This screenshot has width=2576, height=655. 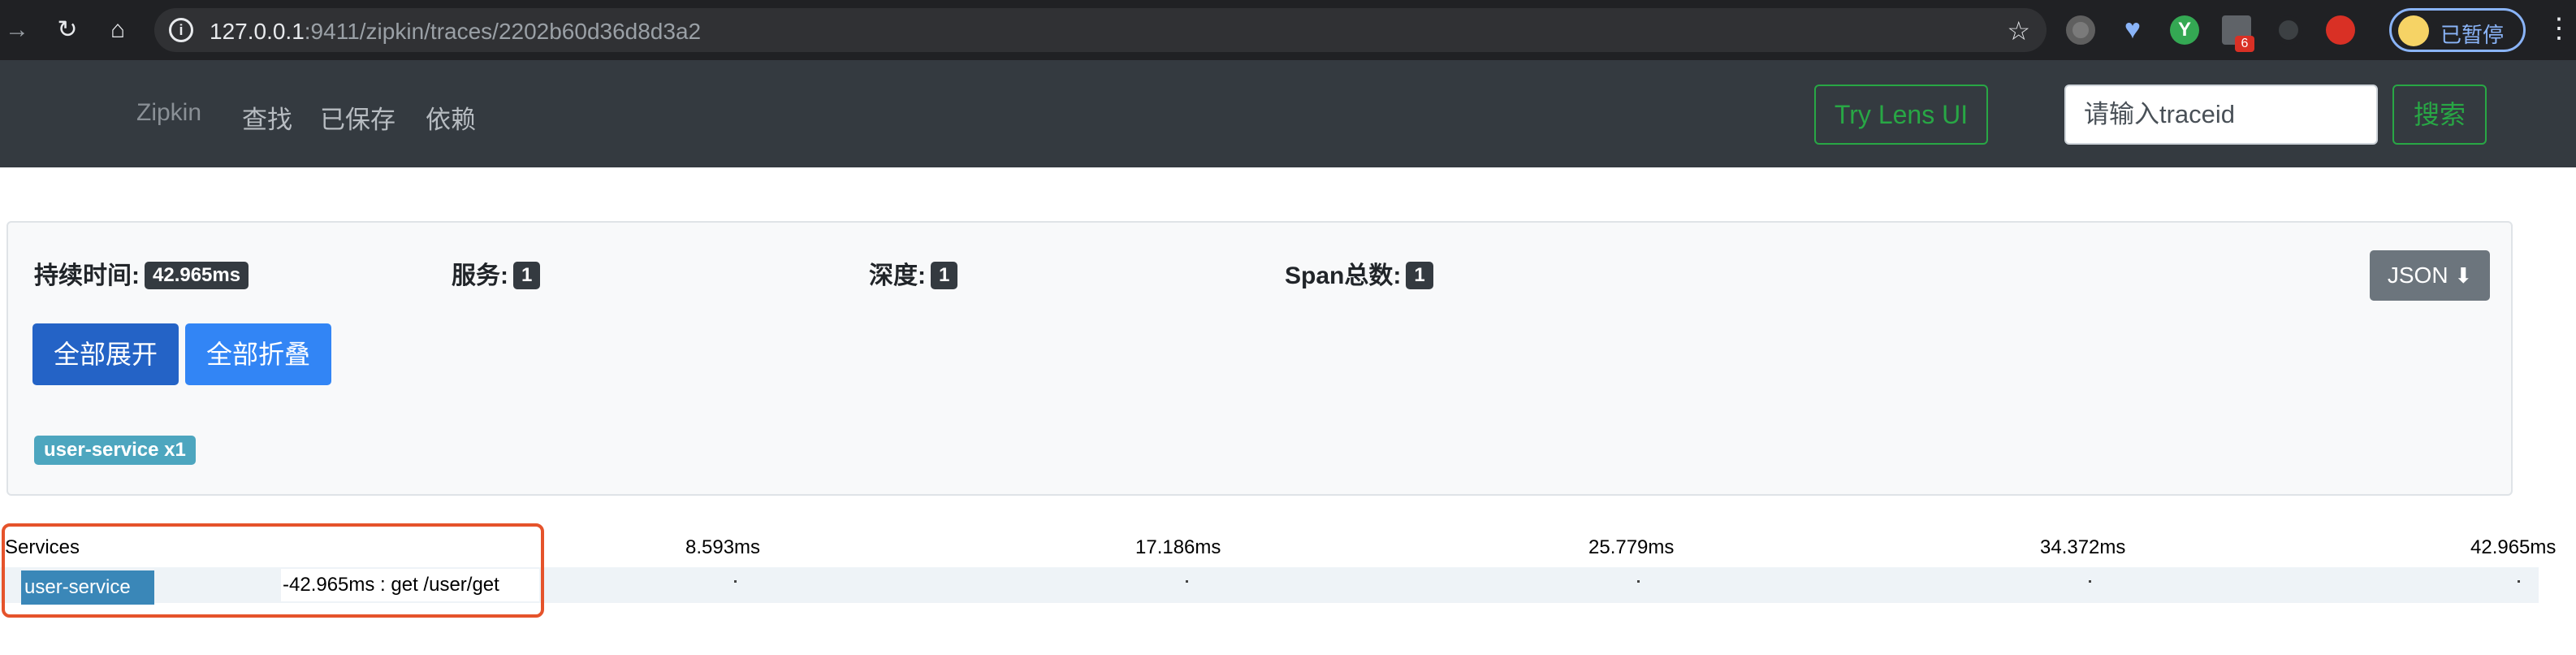 What do you see at coordinates (1420, 275) in the screenshot?
I see `span-count-badge: 1` at bounding box center [1420, 275].